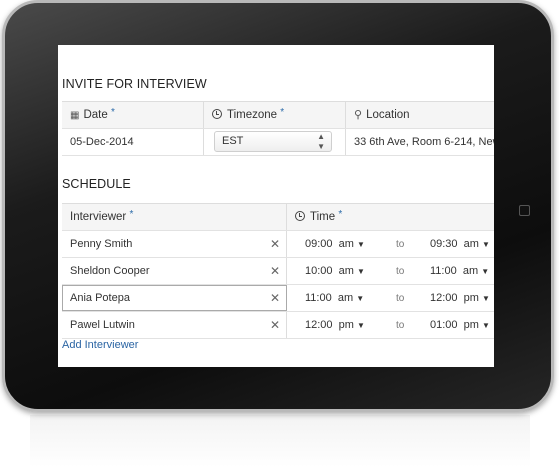 The height and width of the screenshot is (467, 559). Describe the element at coordinates (524, 210) in the screenshot. I see `home-button` at that location.